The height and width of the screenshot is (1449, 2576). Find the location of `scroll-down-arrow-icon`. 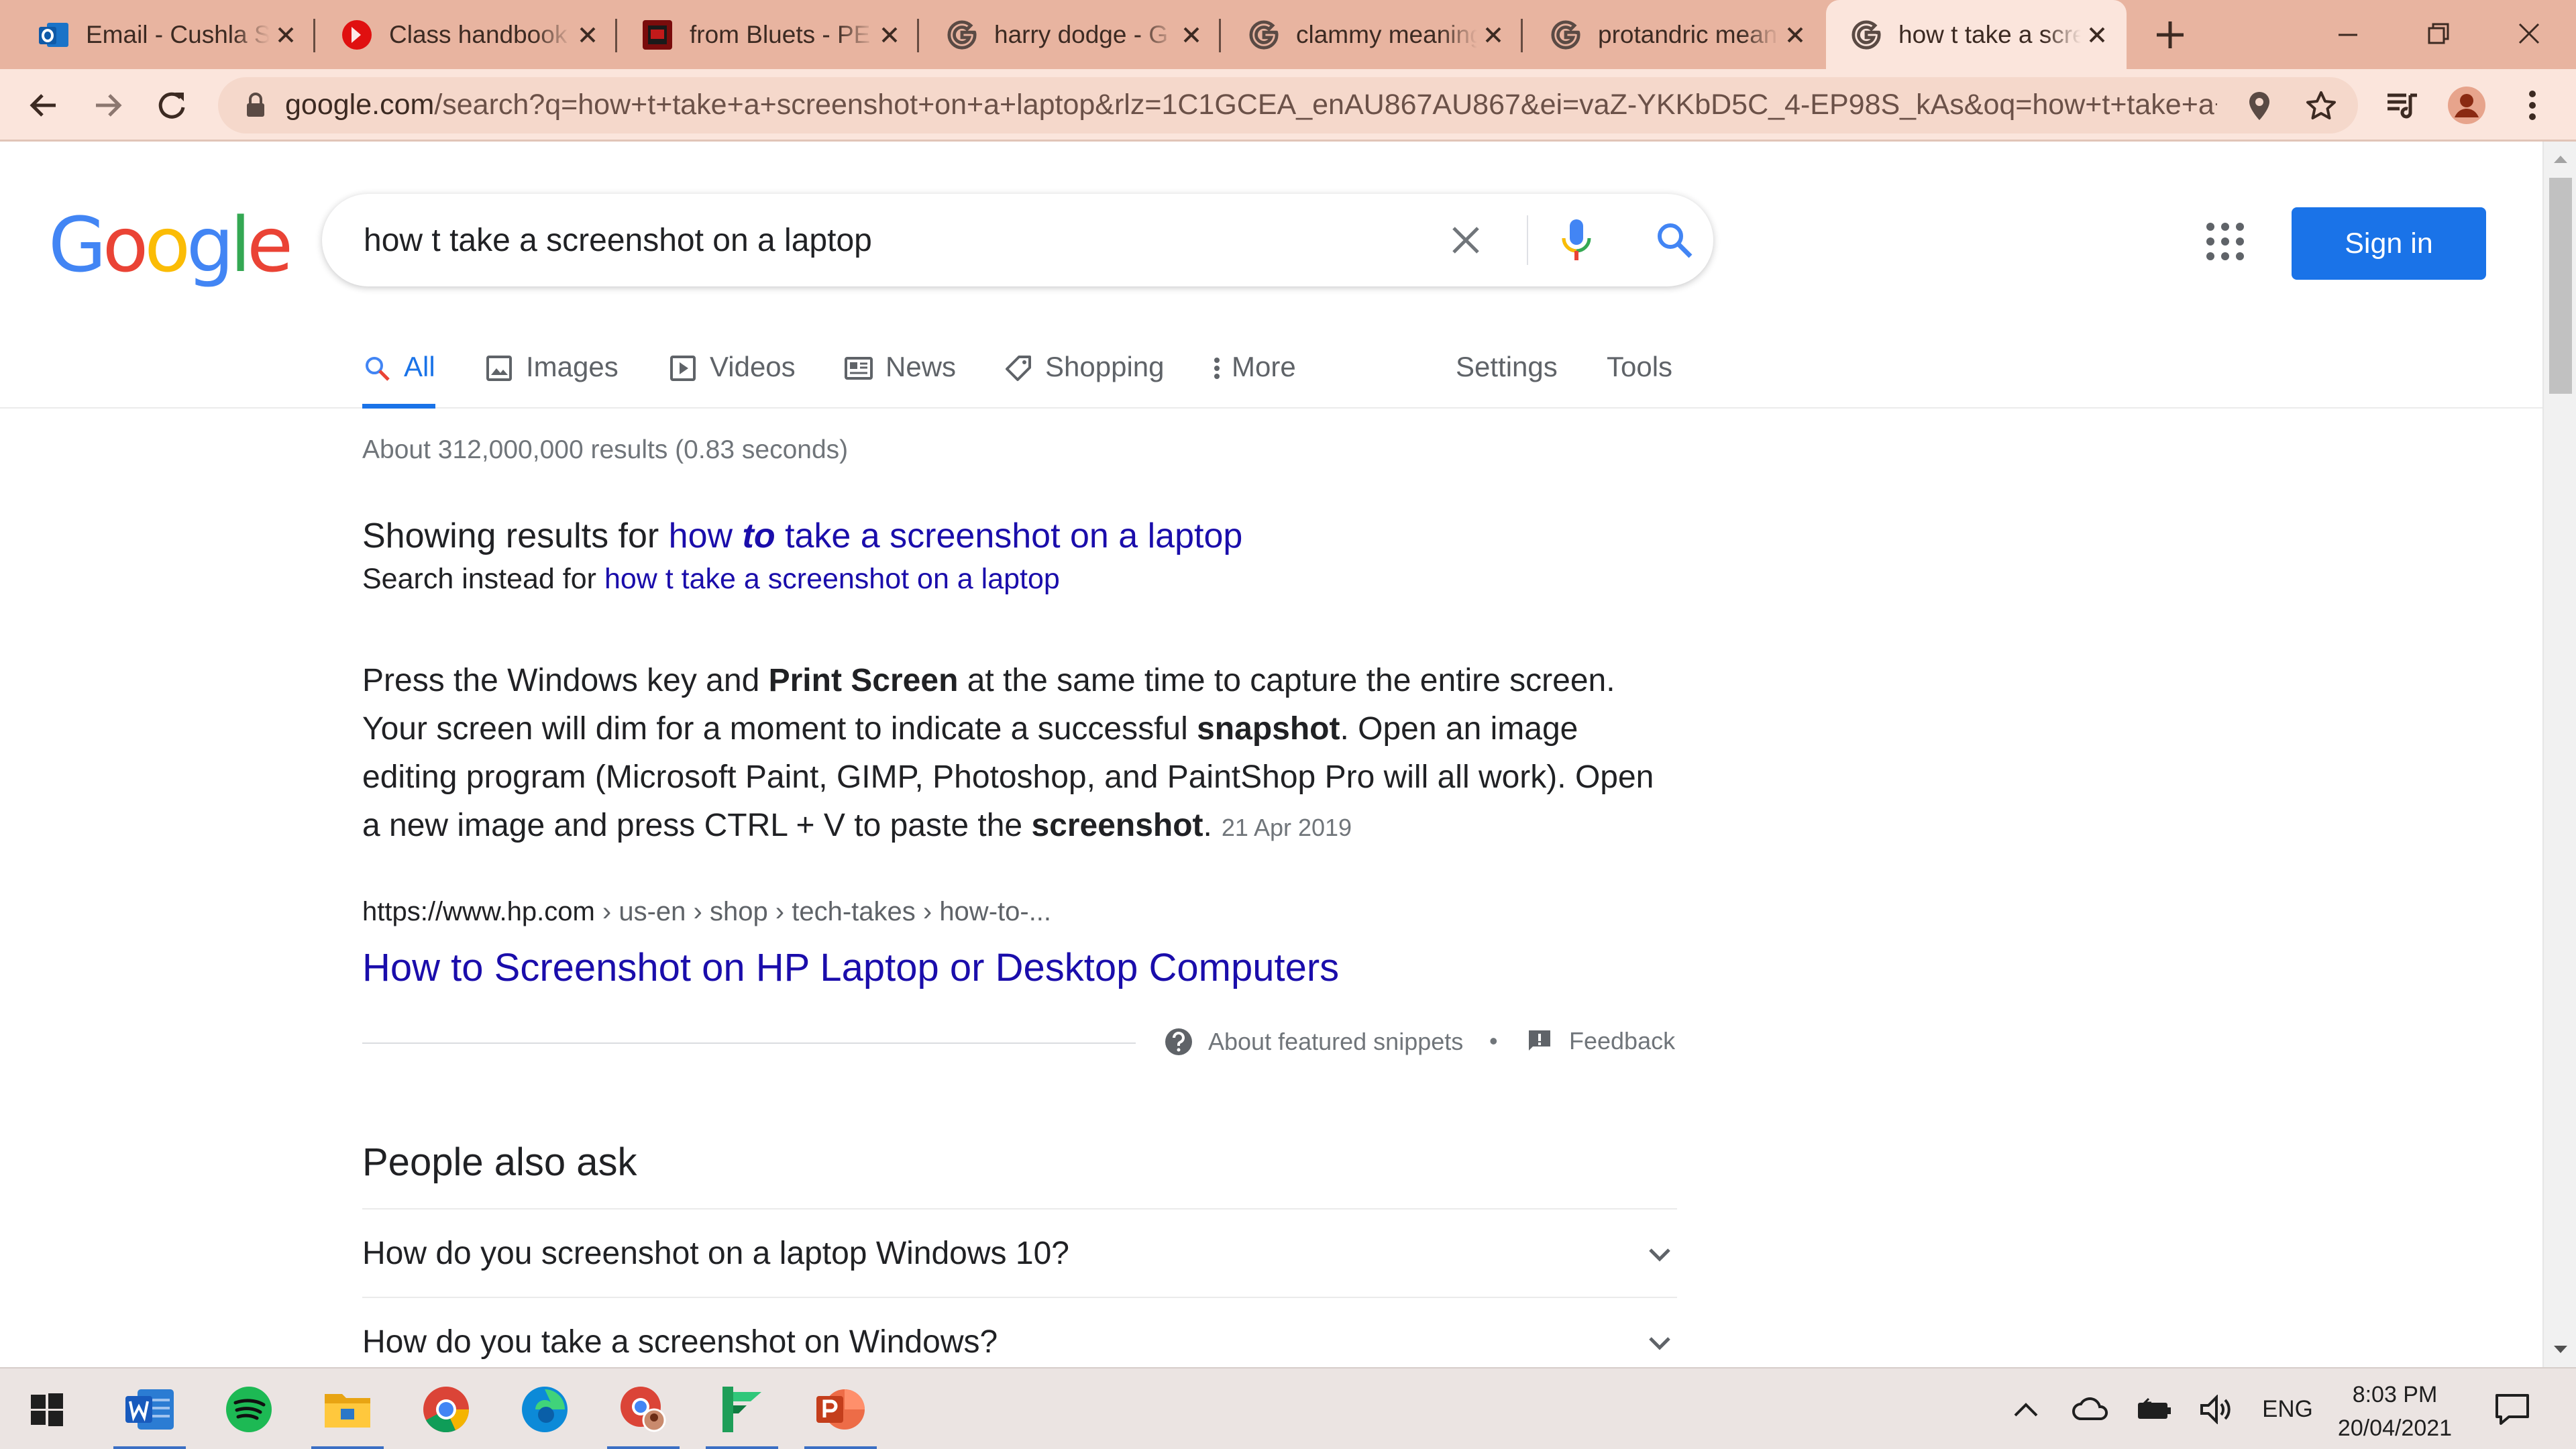

scroll-down-arrow-icon is located at coordinates (2560, 1349).